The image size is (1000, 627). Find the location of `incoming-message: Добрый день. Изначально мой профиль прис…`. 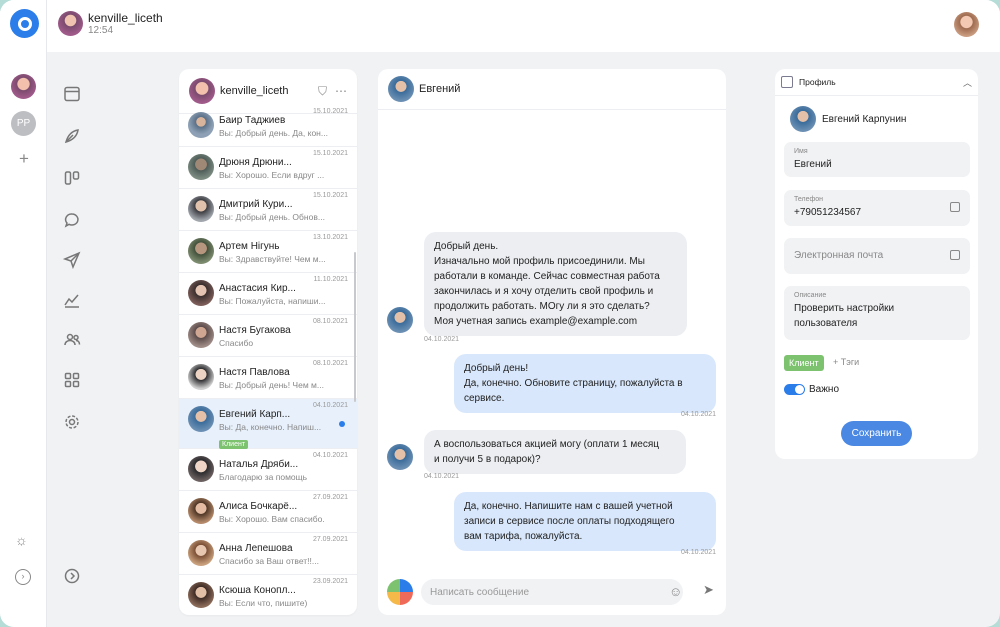

incoming-message: Добрый день. Изначально мой профиль прис… is located at coordinates (555, 284).